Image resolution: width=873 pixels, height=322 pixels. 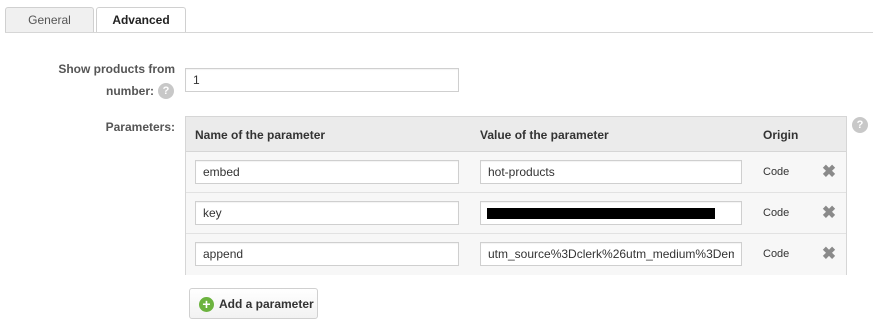 I want to click on add-parameter-button: + Add a parameter, so click(x=253, y=303).